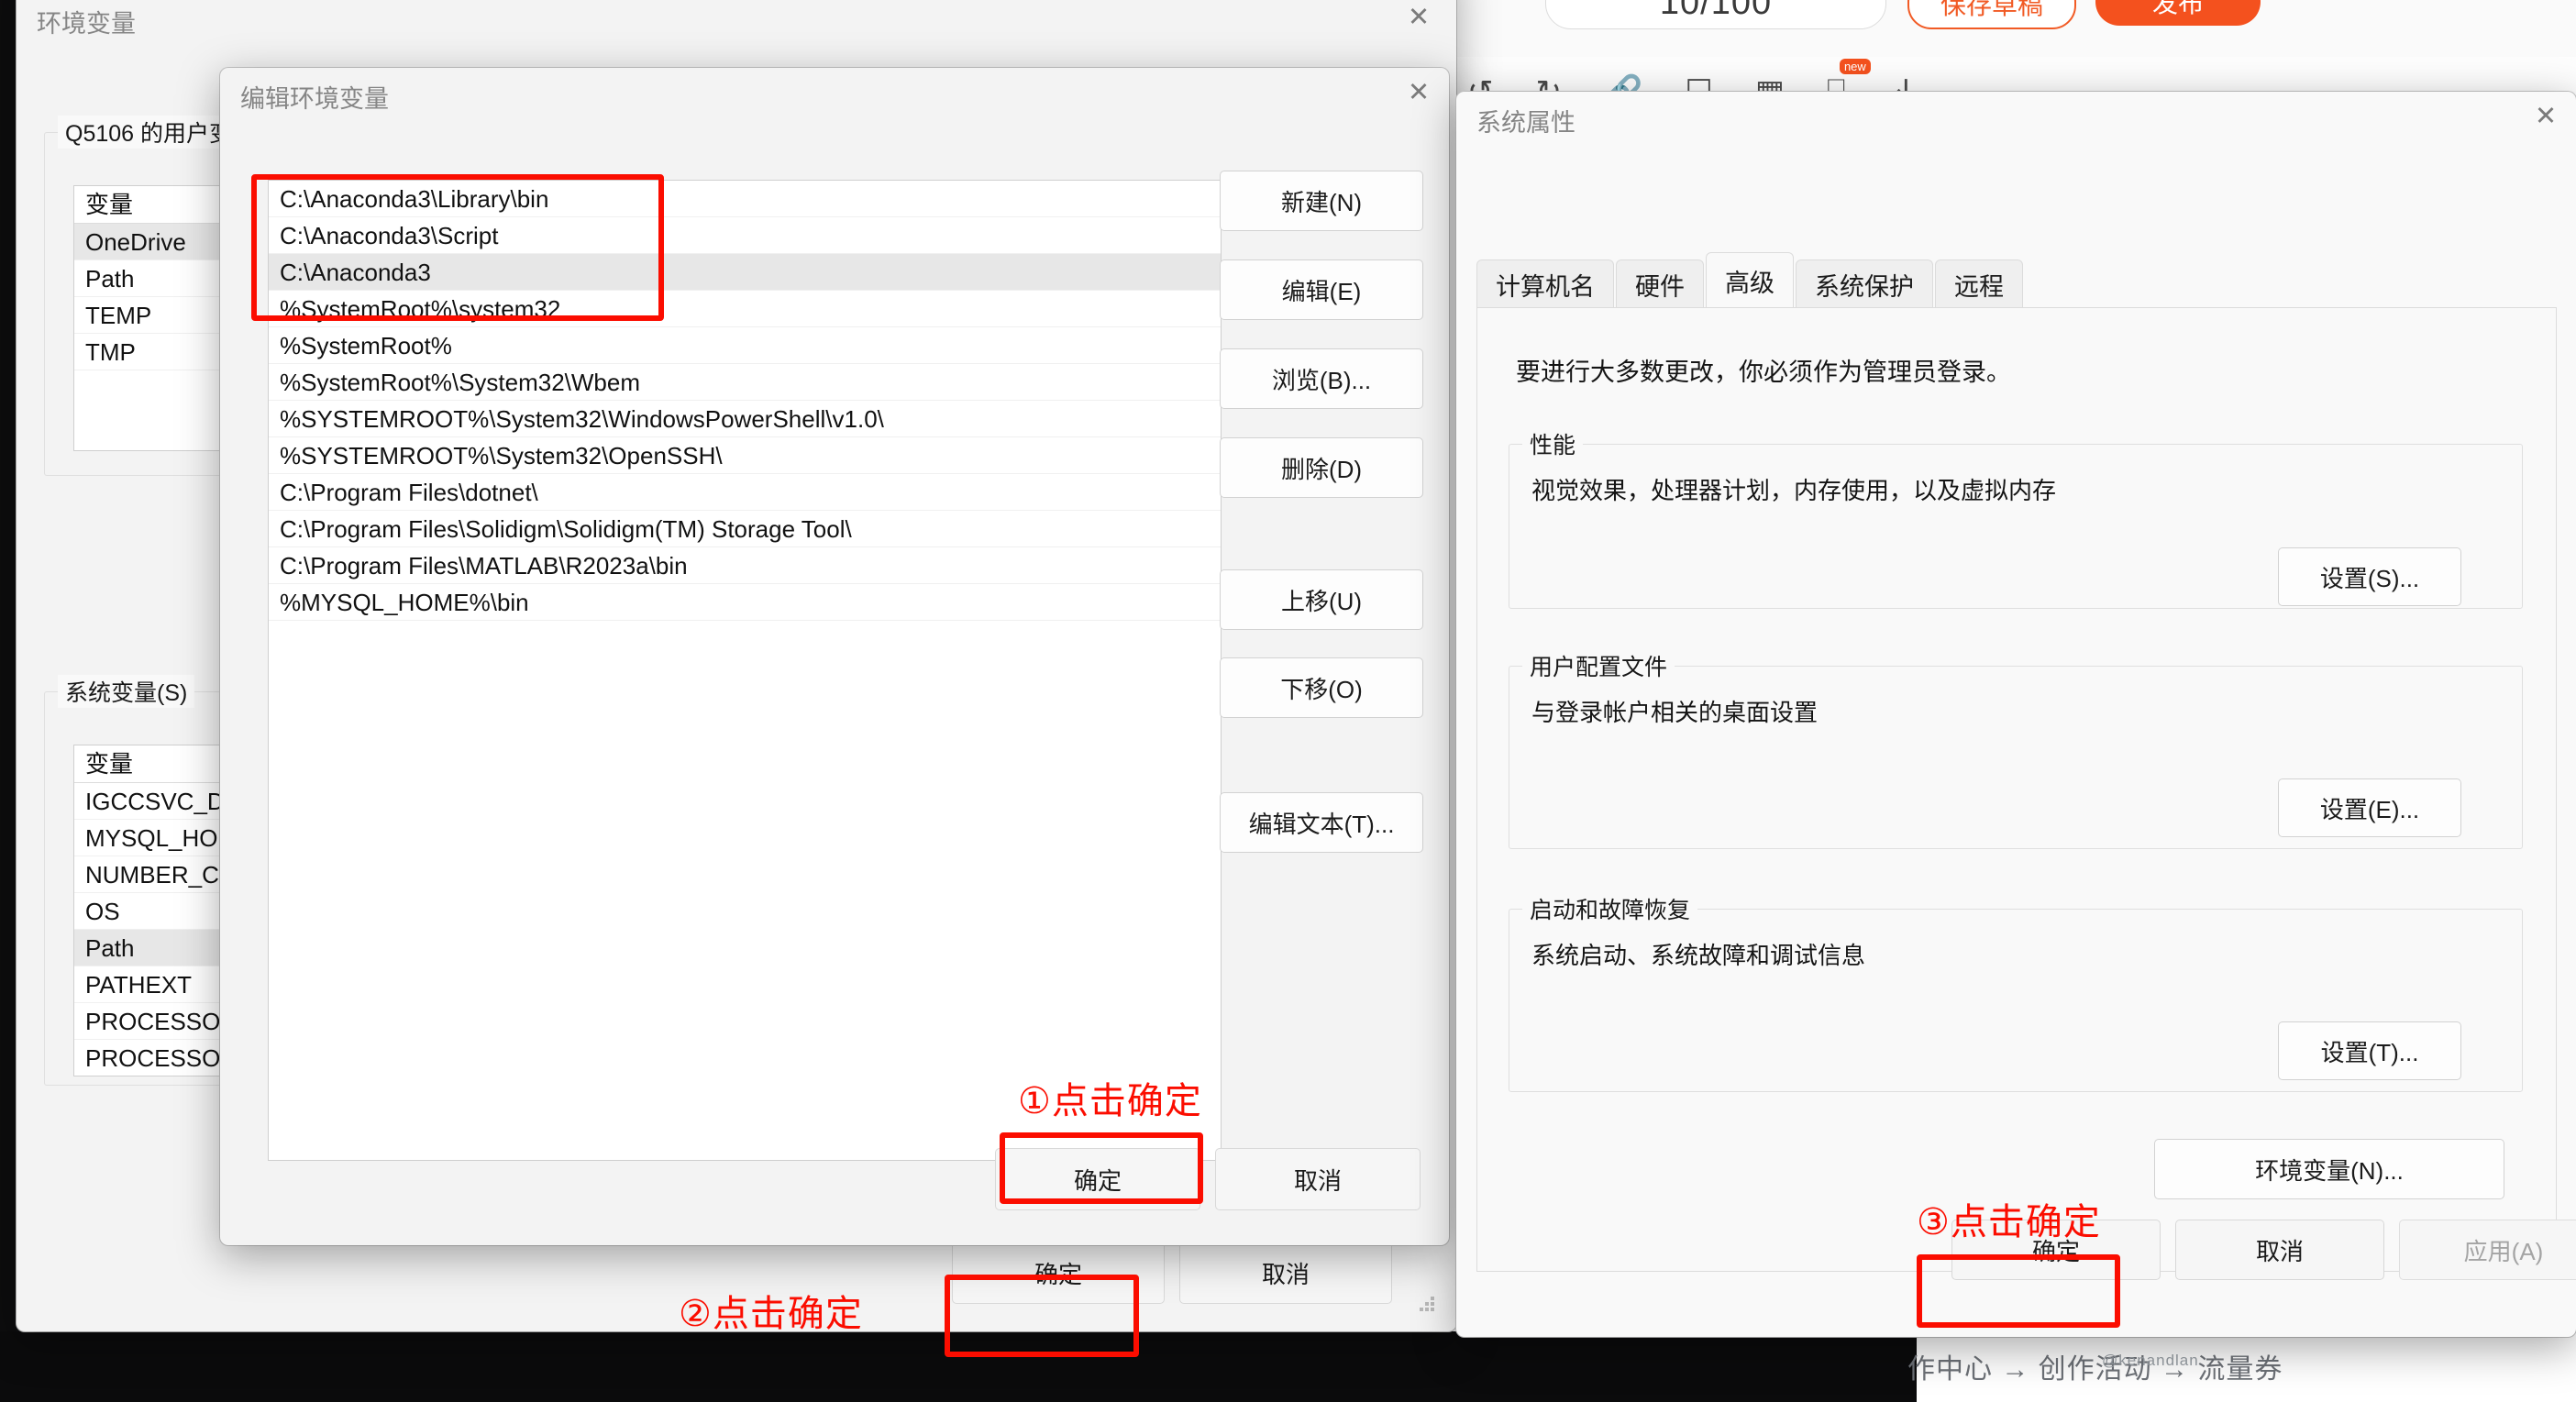 The image size is (2576, 1402). What do you see at coordinates (1794, 490) in the screenshot?
I see `performance-description: 视觉效果，处理器计划，内存使用，以及虚拟内存` at bounding box center [1794, 490].